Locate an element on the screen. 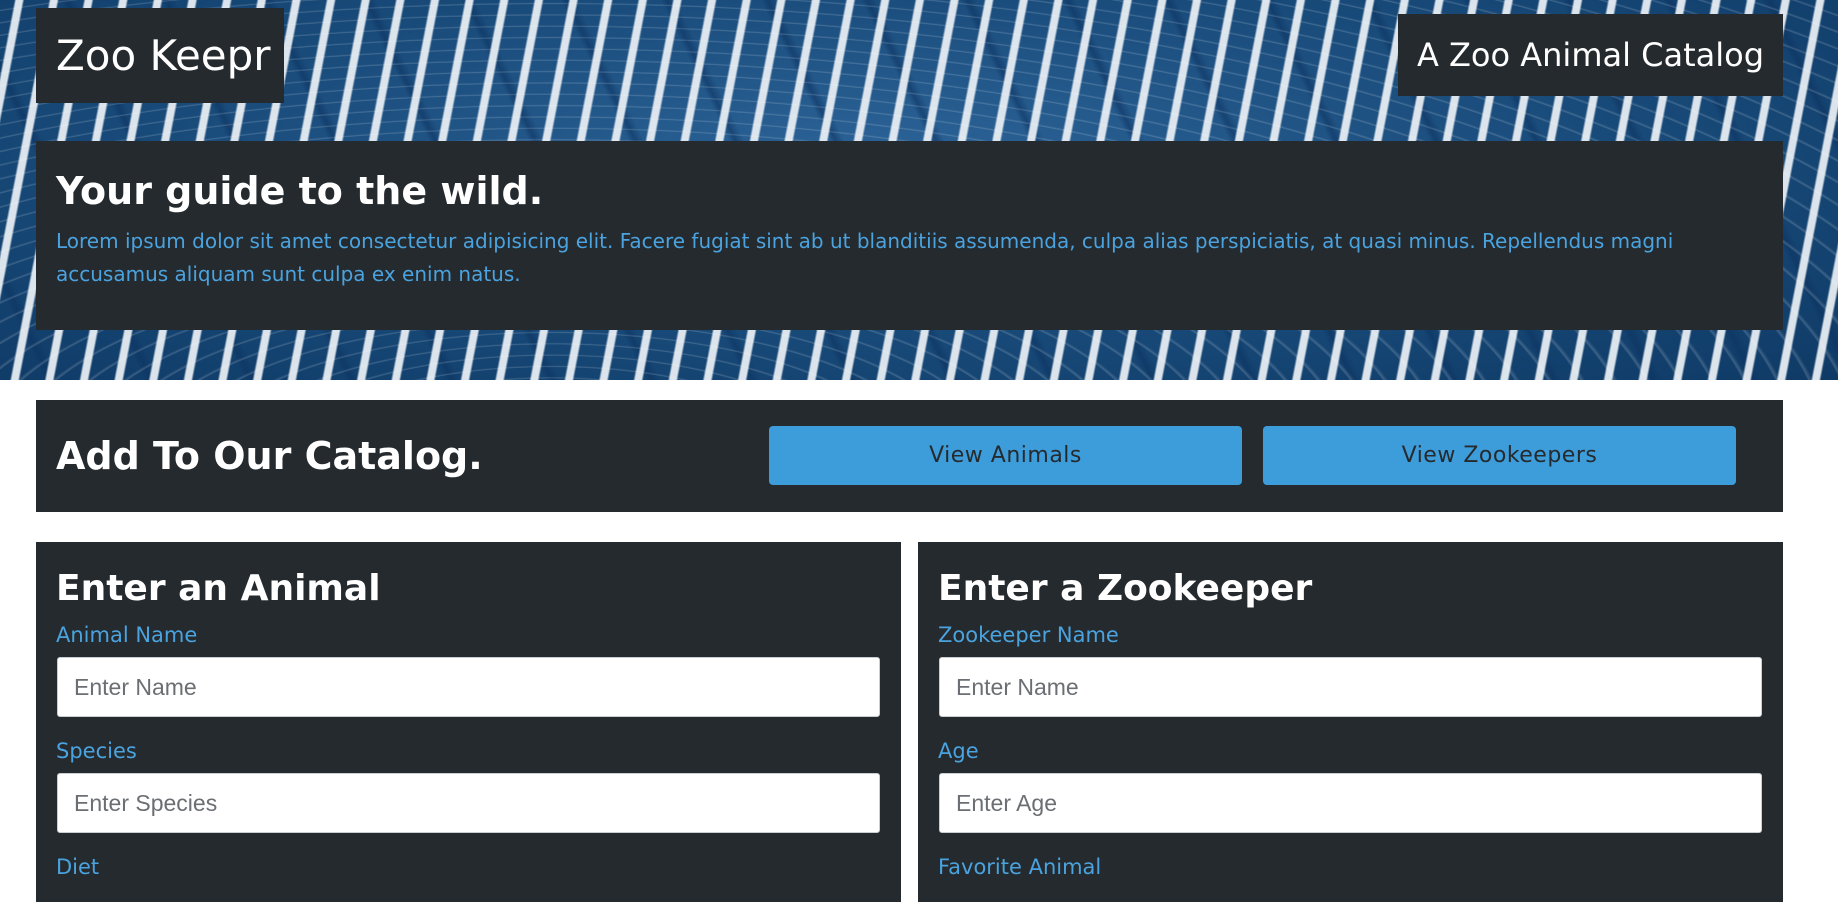  view-animals-button: View Animals is located at coordinates (1005, 455).